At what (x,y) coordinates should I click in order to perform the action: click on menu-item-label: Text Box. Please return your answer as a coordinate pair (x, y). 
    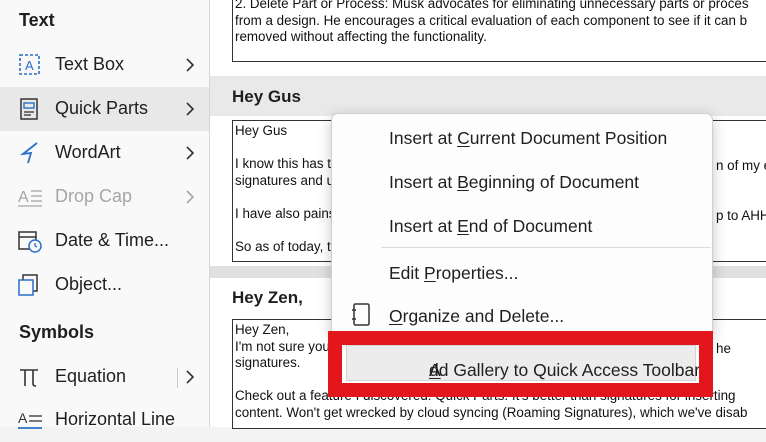
    Looking at the image, I should click on (90, 64).